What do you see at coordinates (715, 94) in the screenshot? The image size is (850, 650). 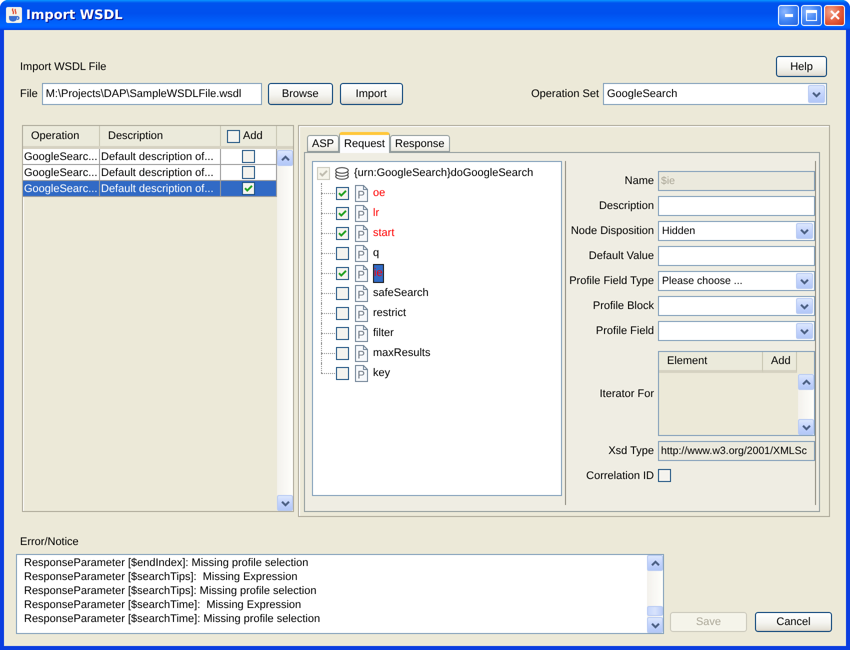 I see `operation-set-combo: GoogleSearch` at bounding box center [715, 94].